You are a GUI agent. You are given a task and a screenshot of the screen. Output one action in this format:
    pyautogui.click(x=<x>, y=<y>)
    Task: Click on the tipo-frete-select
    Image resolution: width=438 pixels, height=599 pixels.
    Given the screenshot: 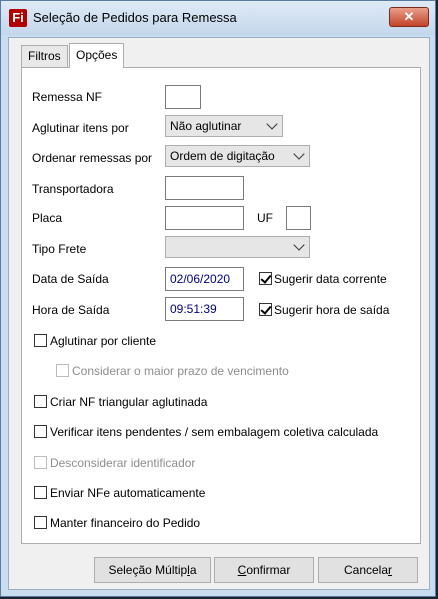 What is the action you would take?
    pyautogui.click(x=237, y=247)
    